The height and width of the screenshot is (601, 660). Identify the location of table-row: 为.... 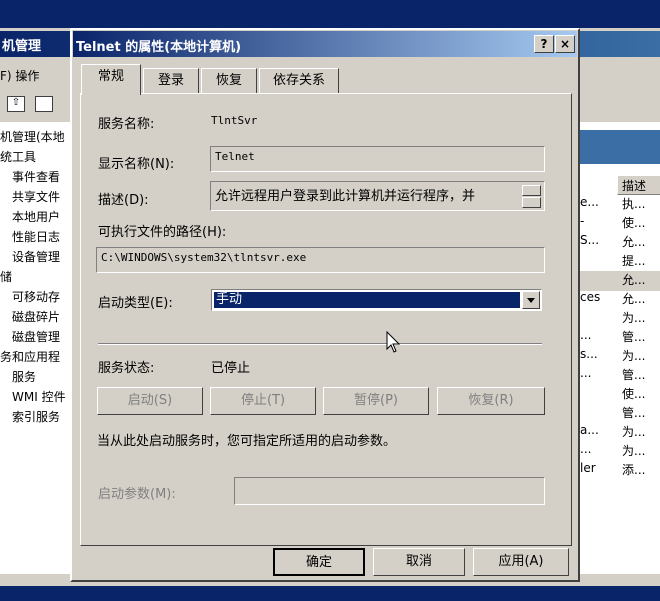
(619, 319).